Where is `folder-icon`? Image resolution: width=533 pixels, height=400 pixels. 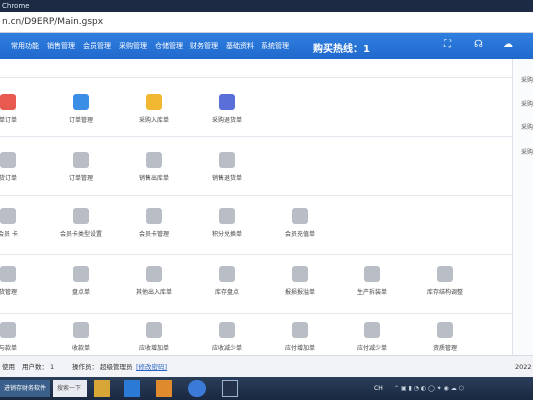
folder-icon is located at coordinates (102, 388).